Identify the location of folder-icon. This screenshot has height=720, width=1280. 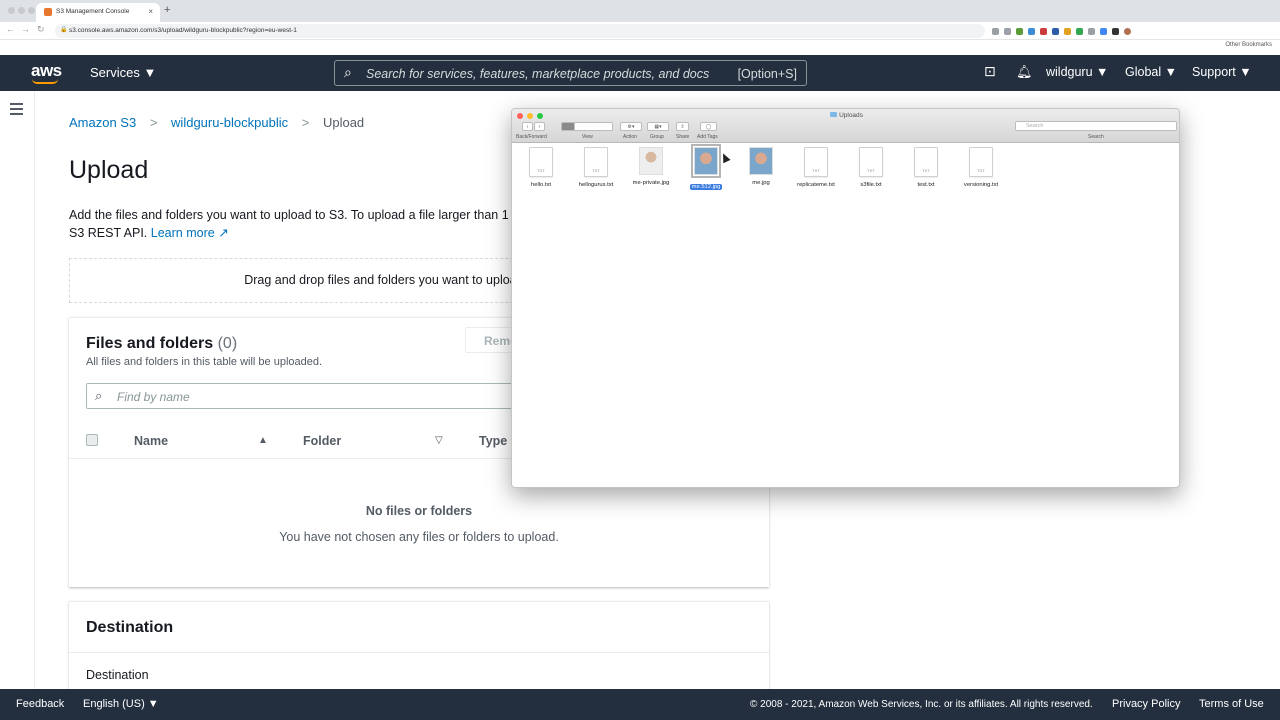
(834, 114).